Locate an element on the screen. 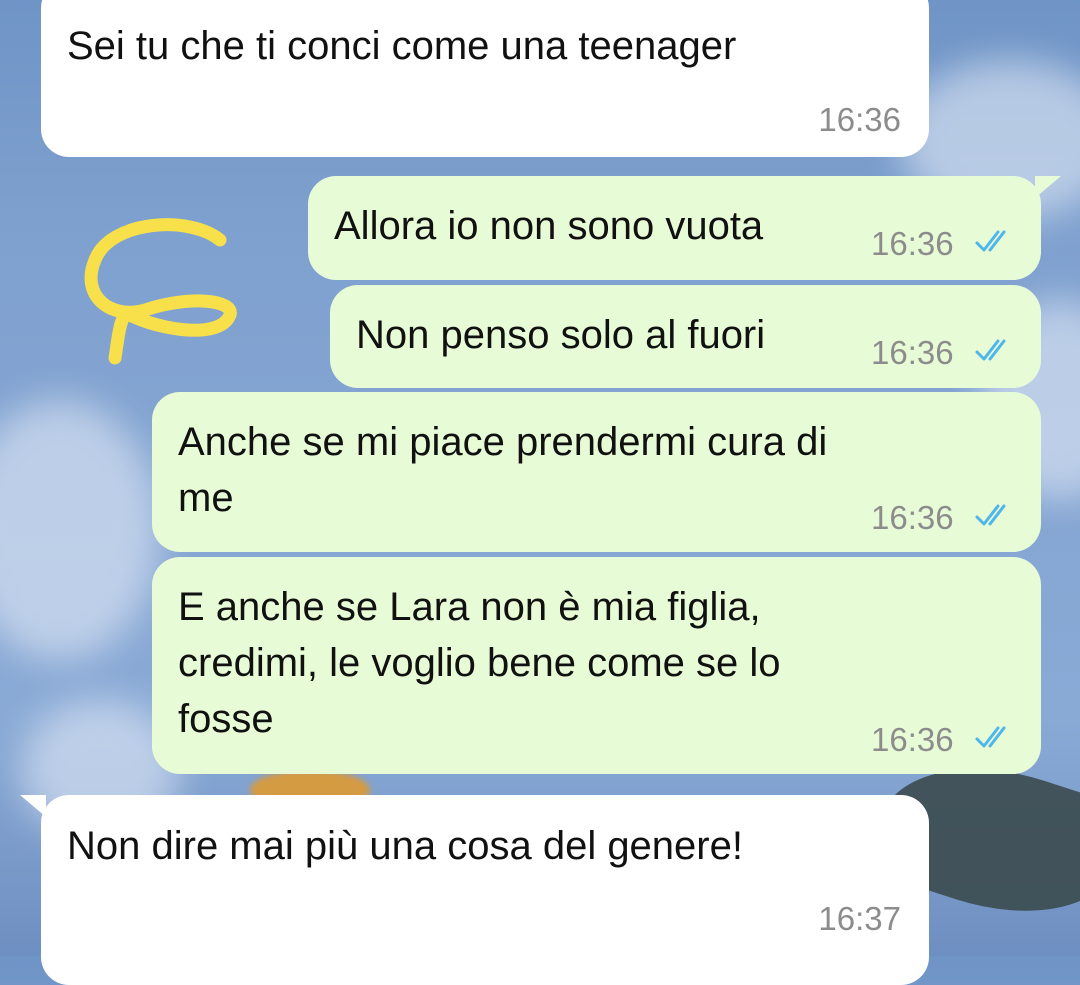 This screenshot has height=985, width=1080. message-bubble-outgoing: Non penso solo al fuori 16:36 is located at coordinates (685, 336).